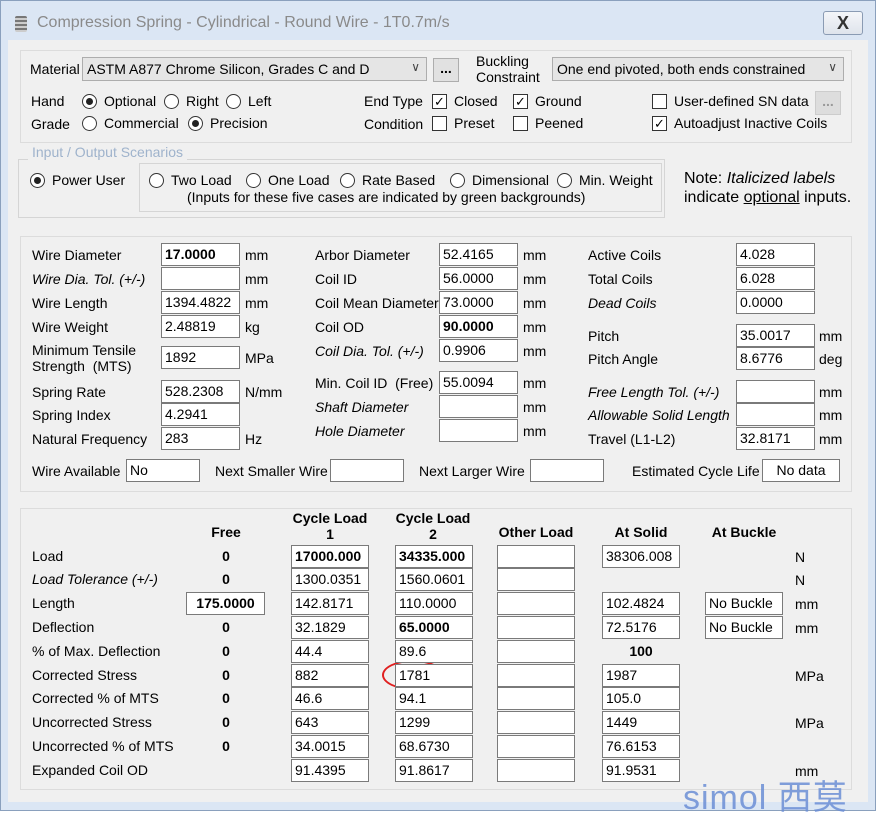 The height and width of the screenshot is (819, 878). Describe the element at coordinates (330, 770) in the screenshot. I see `expanded-coil-od-cycle-load-1-field: 91.4395` at that location.